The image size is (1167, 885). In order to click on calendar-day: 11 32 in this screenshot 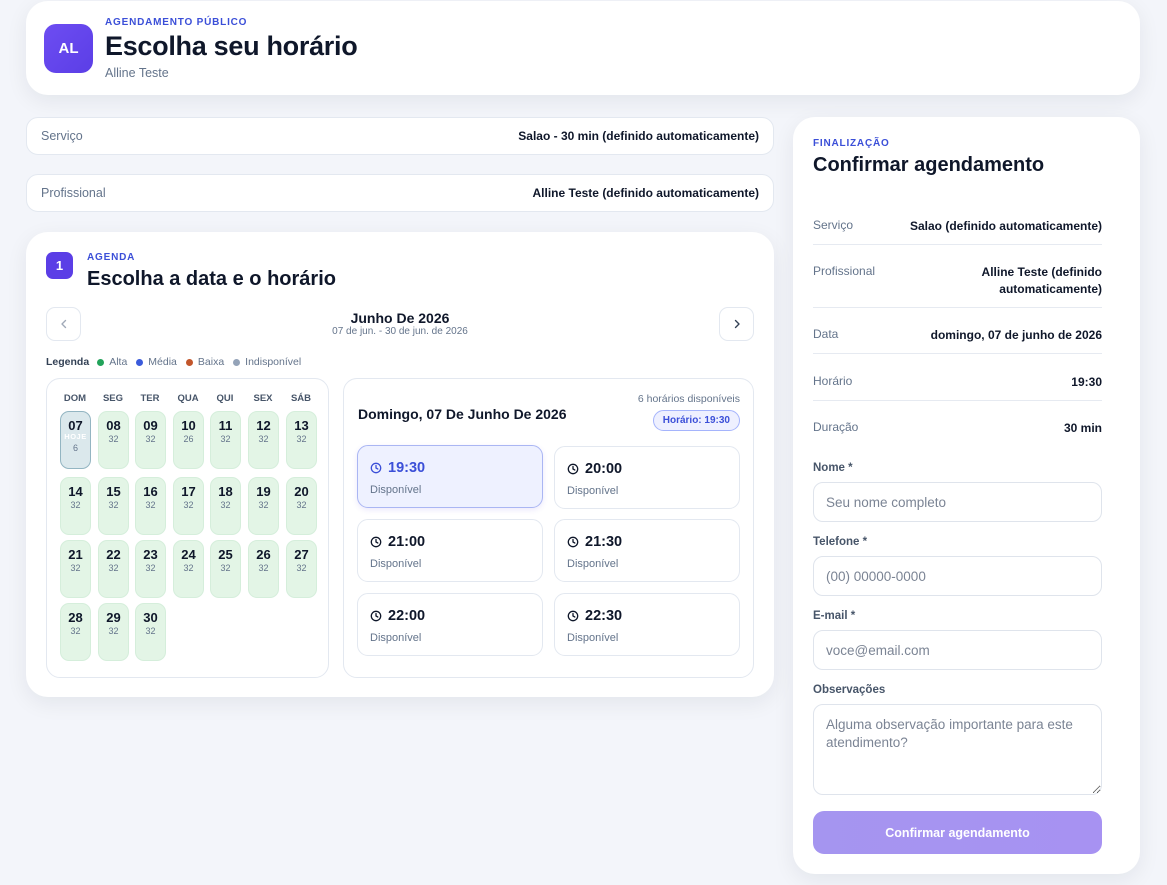, I will do `click(225, 440)`.